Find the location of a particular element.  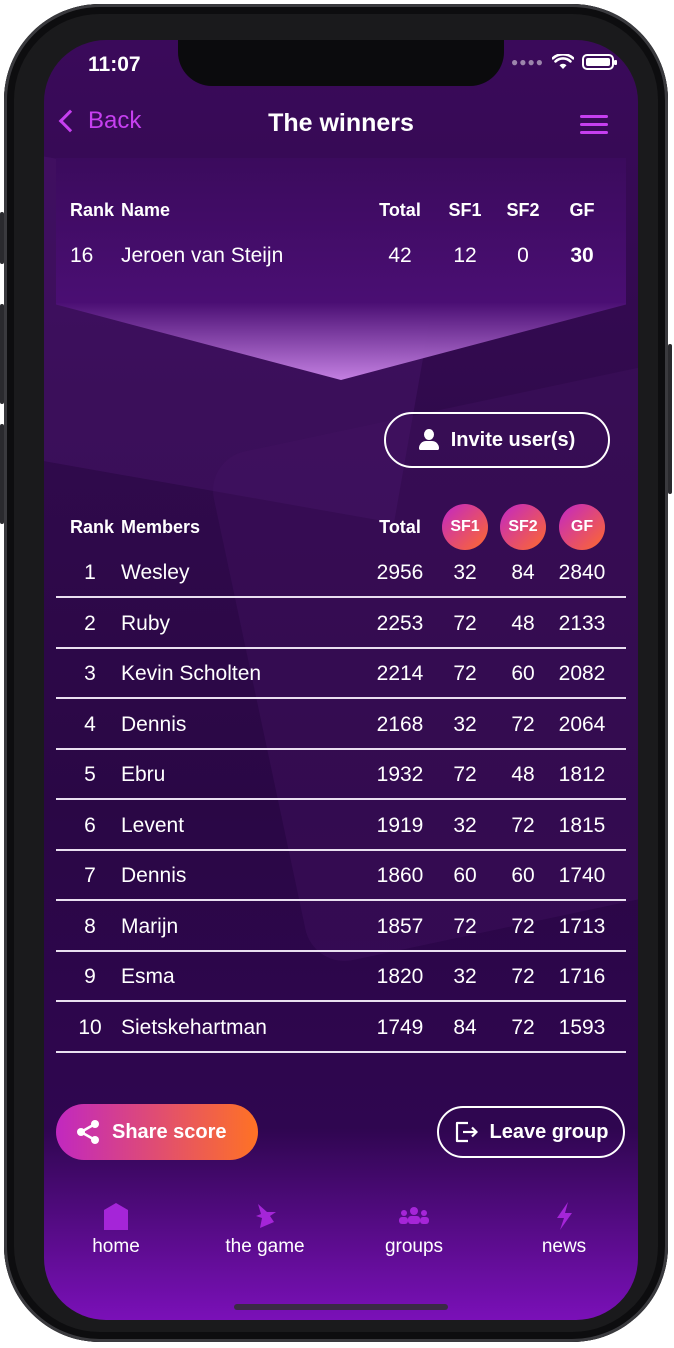

member-name: Marijn is located at coordinates (150, 926).